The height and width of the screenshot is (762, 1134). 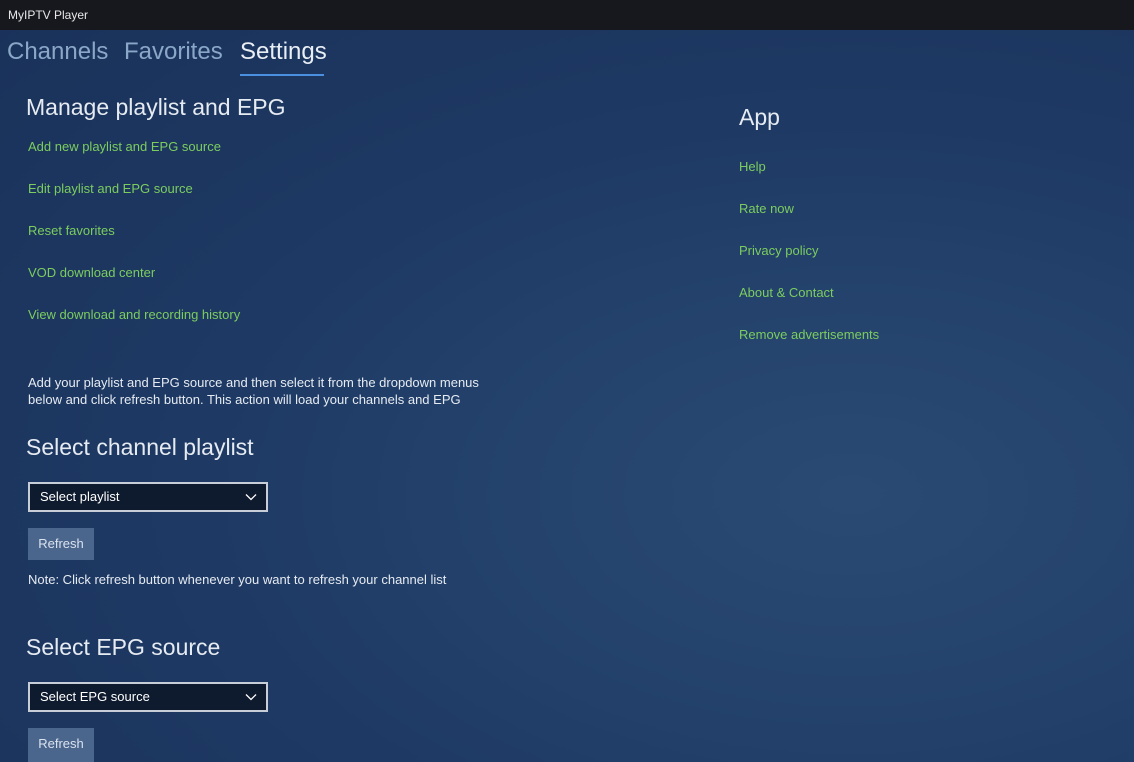 What do you see at coordinates (95, 696) in the screenshot?
I see `epg-dropdown-value: Select EPG source` at bounding box center [95, 696].